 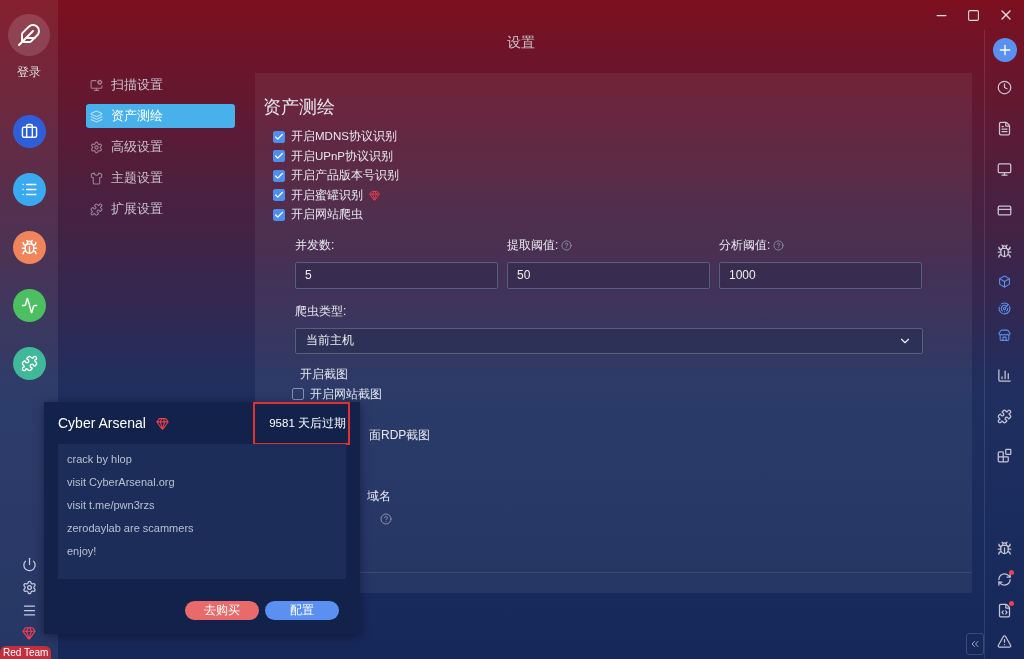 I want to click on expiry-text: 9581 天后过期, so click(x=301, y=423).